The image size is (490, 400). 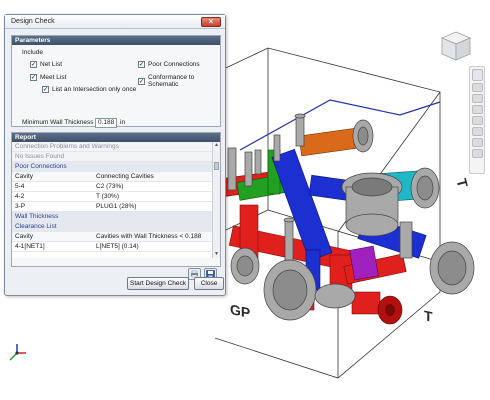 I want to click on zoom-extents-icon, so click(x=477, y=131).